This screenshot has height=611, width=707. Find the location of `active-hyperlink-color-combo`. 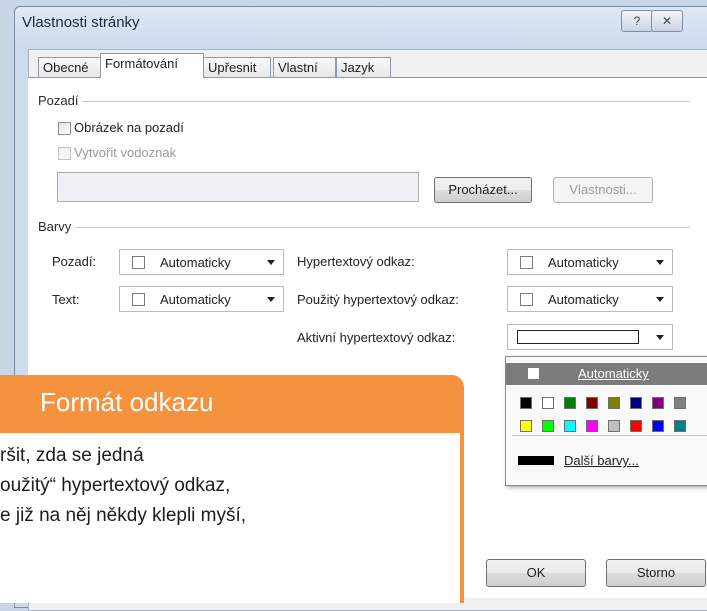

active-hyperlink-color-combo is located at coordinates (590, 337).